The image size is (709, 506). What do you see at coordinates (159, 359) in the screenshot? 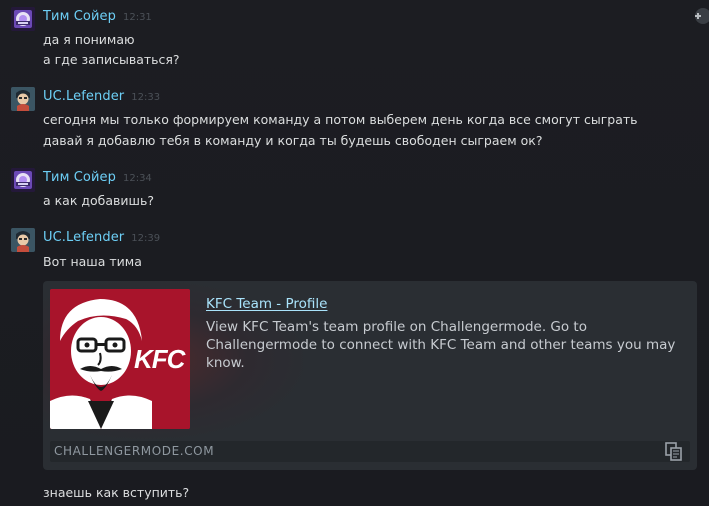
I see `kfc-text: KFC` at bounding box center [159, 359].